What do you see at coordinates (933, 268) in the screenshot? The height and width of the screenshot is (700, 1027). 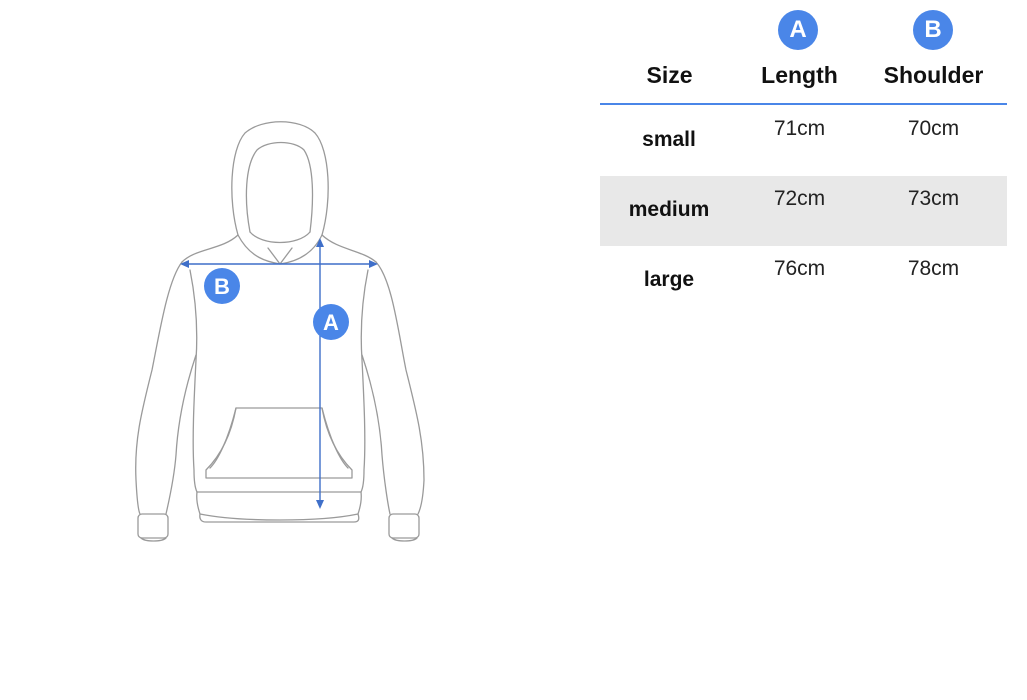 I see `shoulder-cell: 78cm` at bounding box center [933, 268].